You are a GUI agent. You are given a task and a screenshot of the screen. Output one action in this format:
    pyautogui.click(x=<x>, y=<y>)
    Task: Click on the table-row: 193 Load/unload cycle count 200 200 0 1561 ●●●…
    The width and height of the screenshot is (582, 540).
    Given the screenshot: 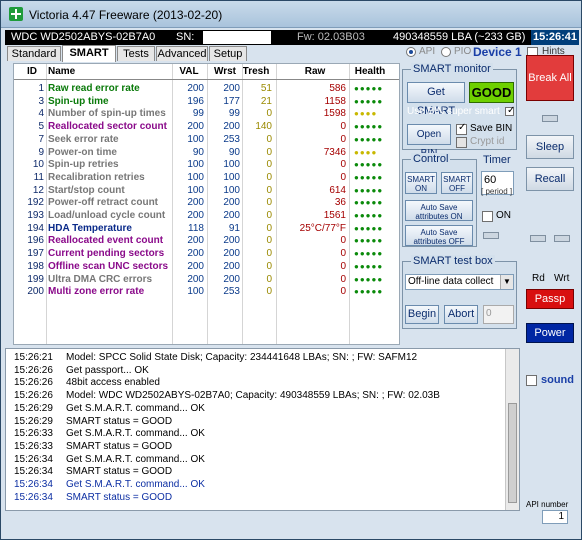 What is the action you would take?
    pyautogui.click(x=206, y=215)
    